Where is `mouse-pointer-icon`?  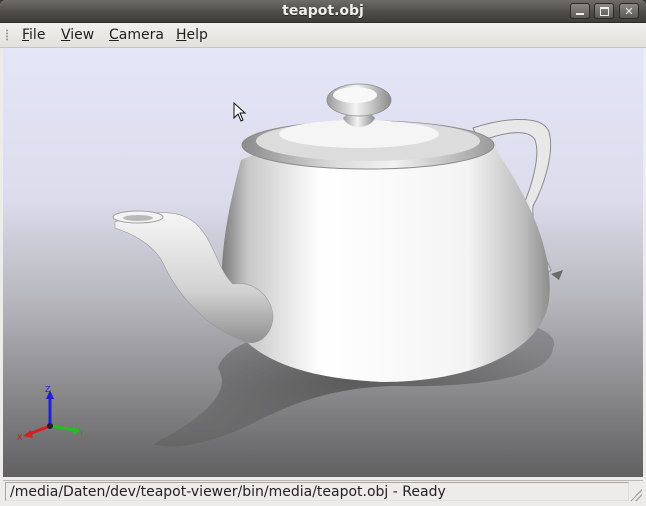 mouse-pointer-icon is located at coordinates (240, 112).